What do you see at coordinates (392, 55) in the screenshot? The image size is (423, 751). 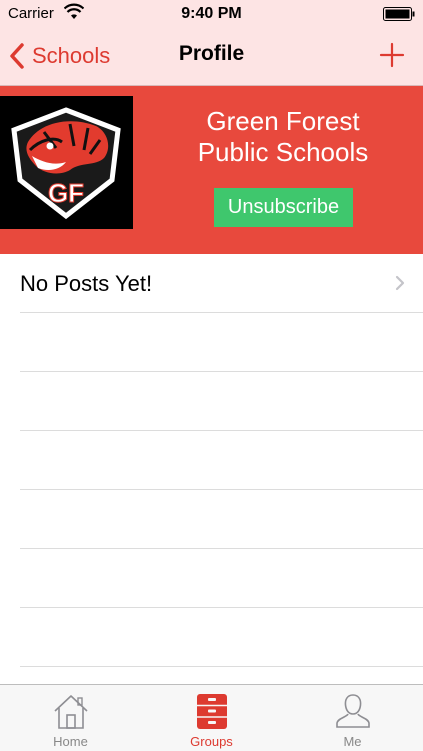 I see `add-icon` at bounding box center [392, 55].